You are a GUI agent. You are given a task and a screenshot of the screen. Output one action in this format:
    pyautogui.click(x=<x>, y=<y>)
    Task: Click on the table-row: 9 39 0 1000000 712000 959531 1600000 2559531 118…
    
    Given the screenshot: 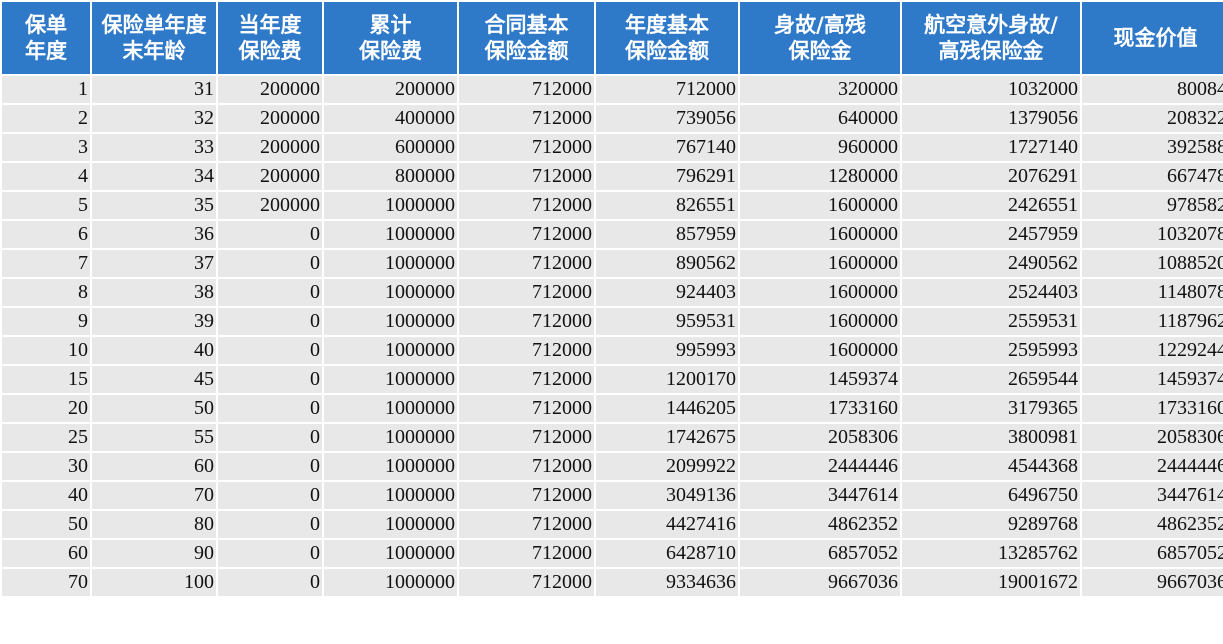 What is the action you would take?
    pyautogui.click(x=612, y=321)
    